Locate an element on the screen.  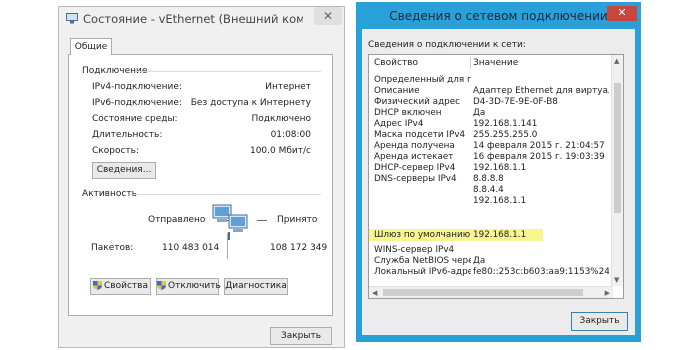
network-app-icon is located at coordinates (72, 18).